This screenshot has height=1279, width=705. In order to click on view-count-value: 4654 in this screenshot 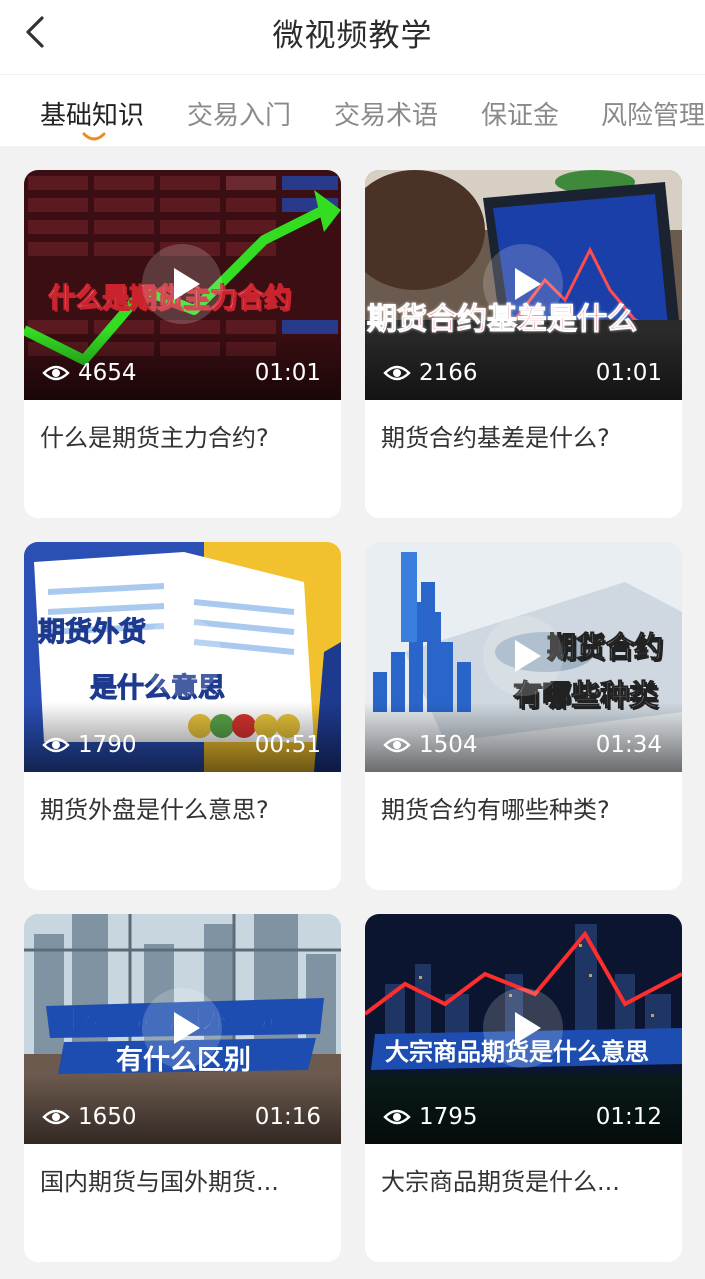, I will do `click(107, 373)`.